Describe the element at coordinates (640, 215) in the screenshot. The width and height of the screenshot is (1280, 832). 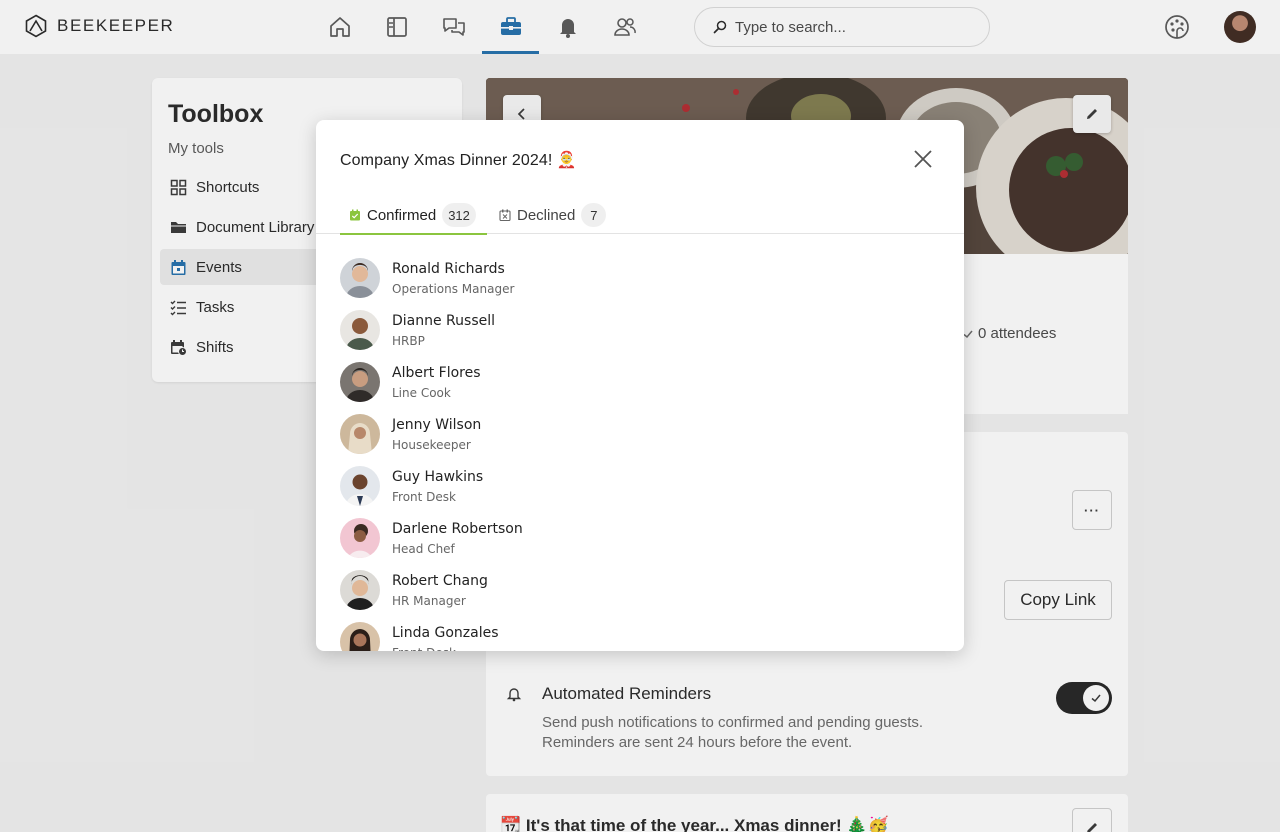
I see `attendance-tabs: Confirmed 312 Declined 7` at that location.